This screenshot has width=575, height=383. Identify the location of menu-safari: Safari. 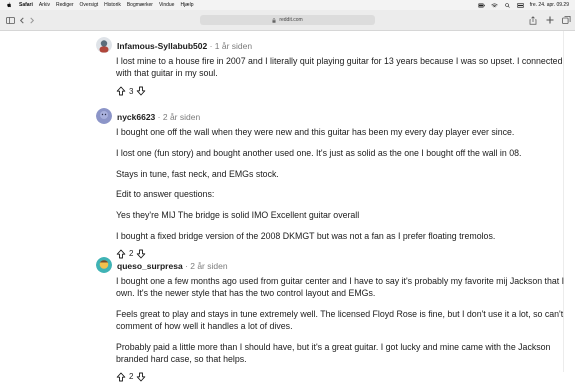
(26, 5).